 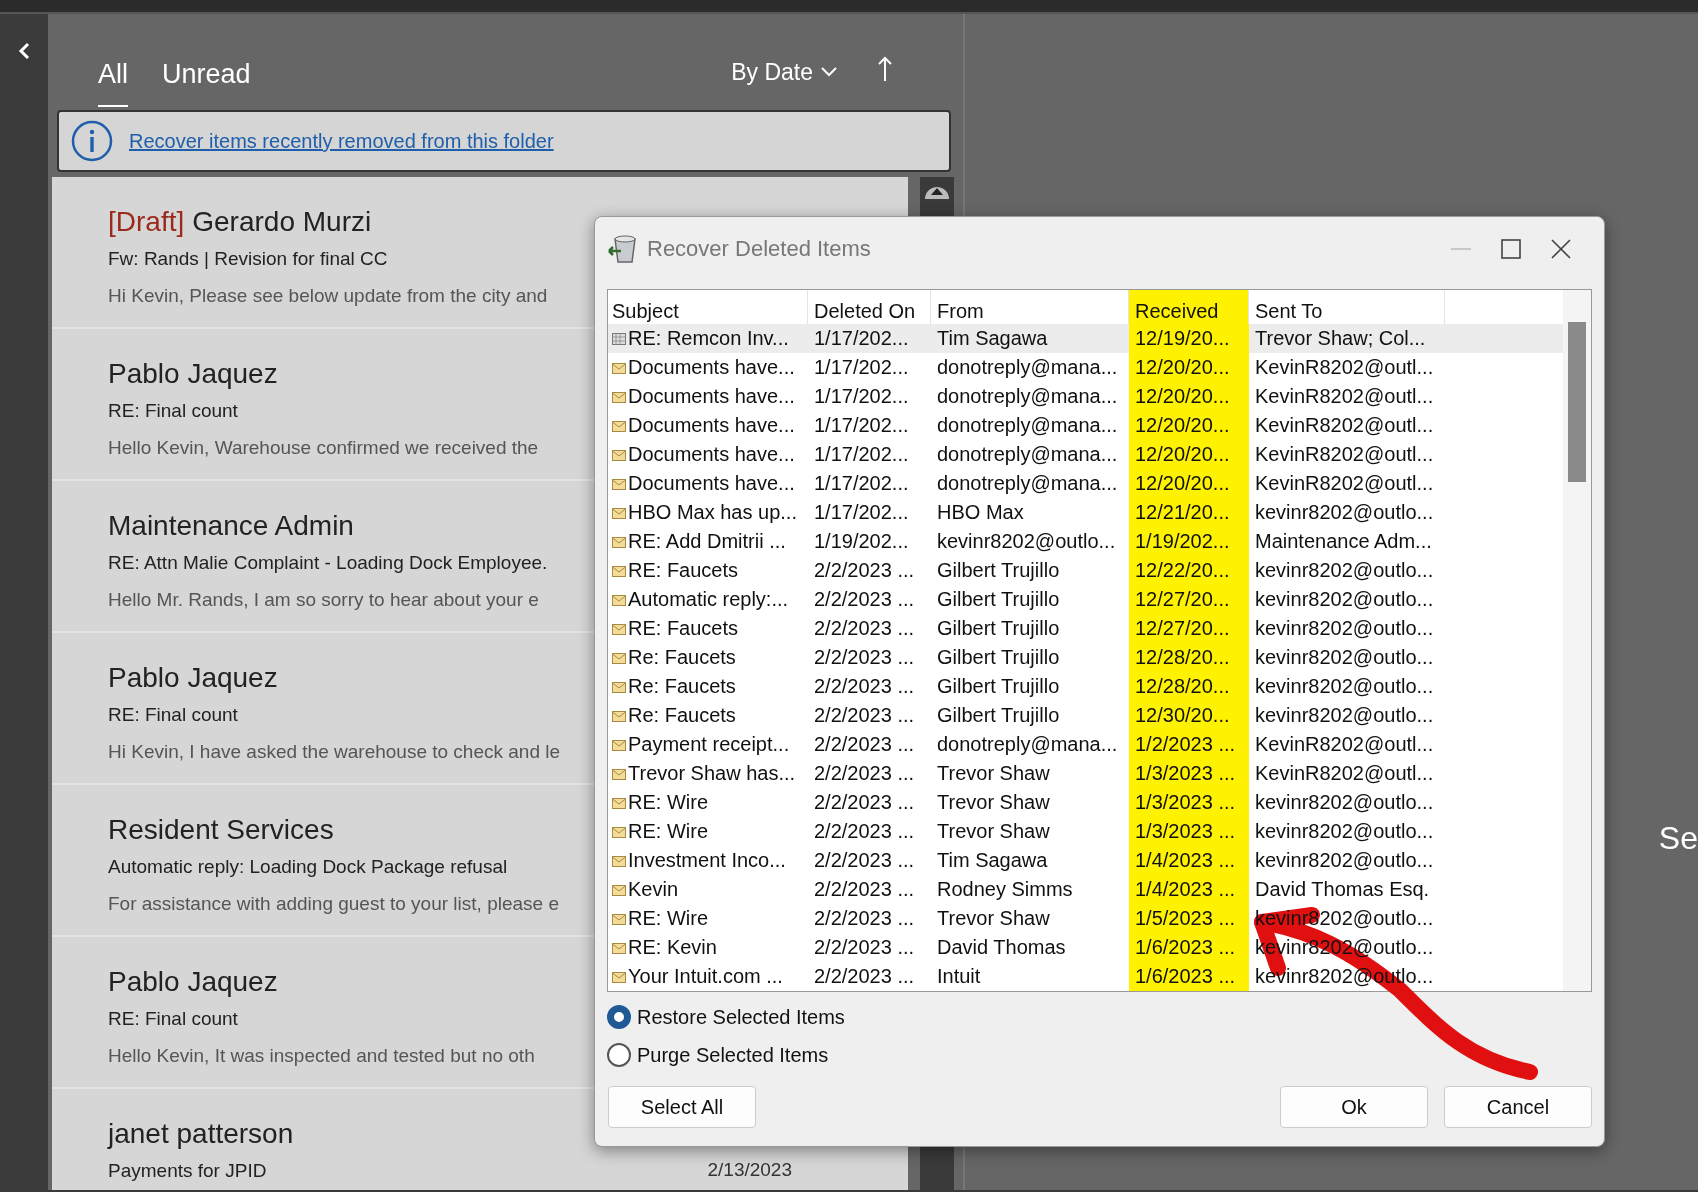 What do you see at coordinates (323, 599) in the screenshot?
I see `message-preview: Hello Mr. Rands, I am so sorry to hear about your e` at bounding box center [323, 599].